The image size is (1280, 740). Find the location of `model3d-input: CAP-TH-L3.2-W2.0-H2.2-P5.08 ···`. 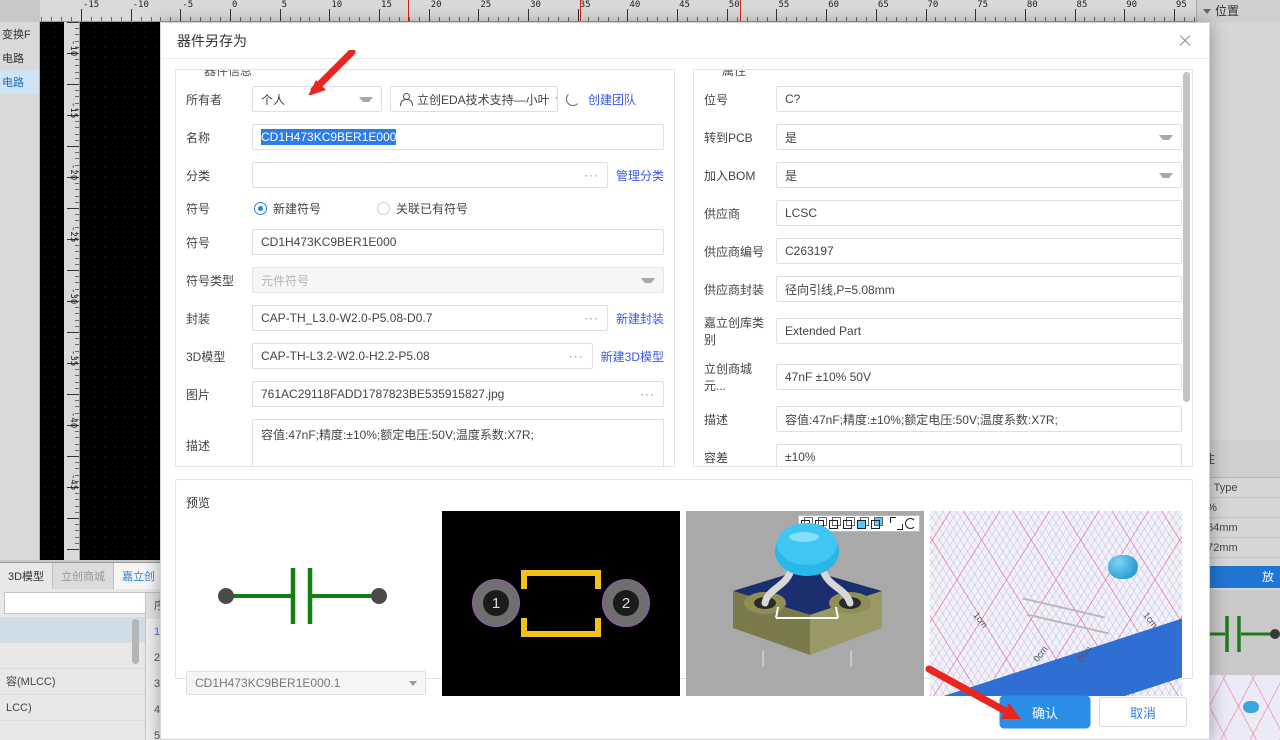

model3d-input: CAP-TH-L3.2-W2.0-H2.2-P5.08 ··· is located at coordinates (422, 356).